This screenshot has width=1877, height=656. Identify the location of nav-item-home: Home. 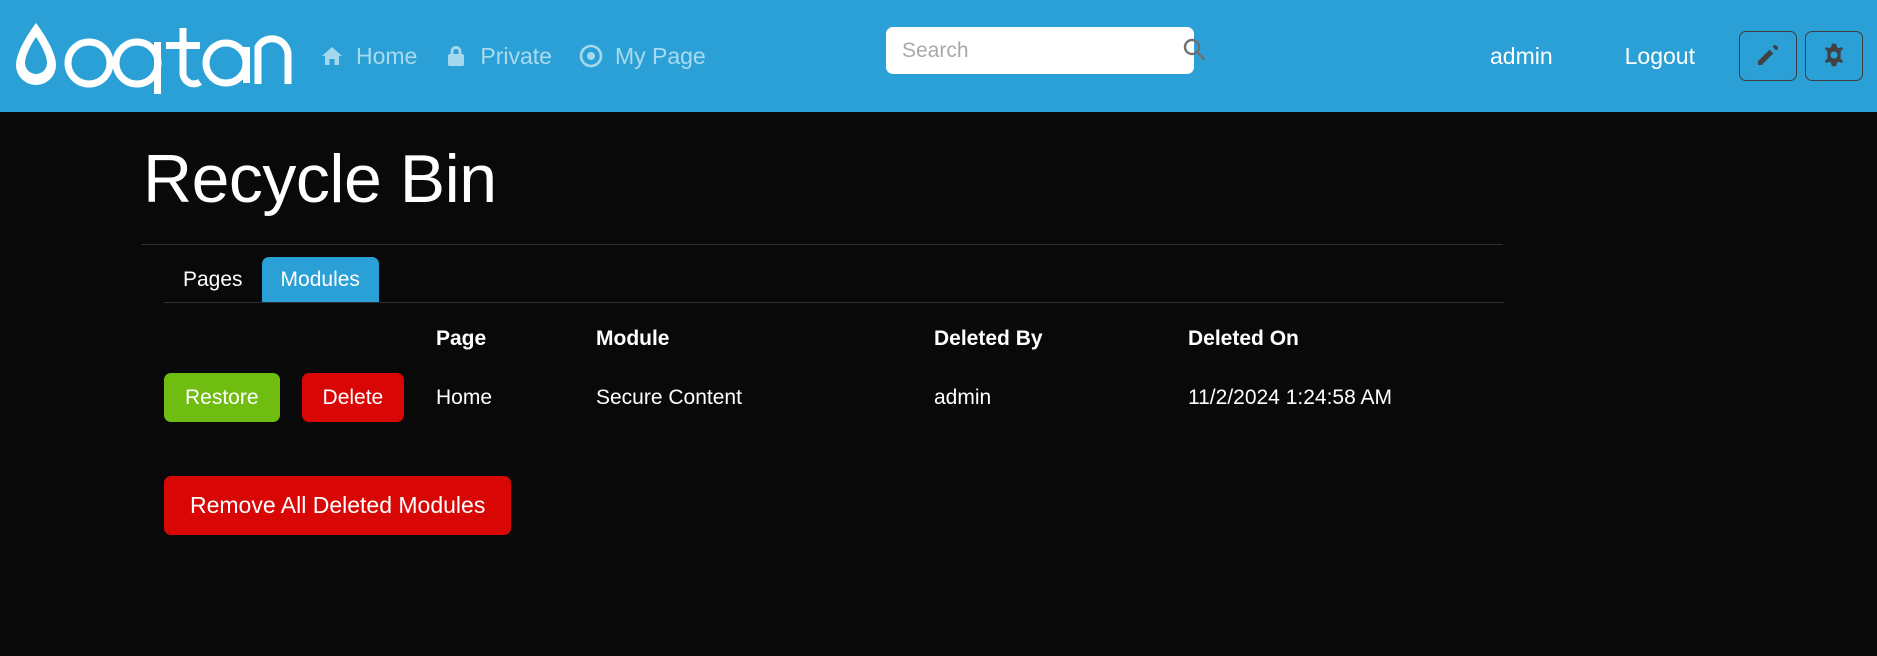
(368, 56).